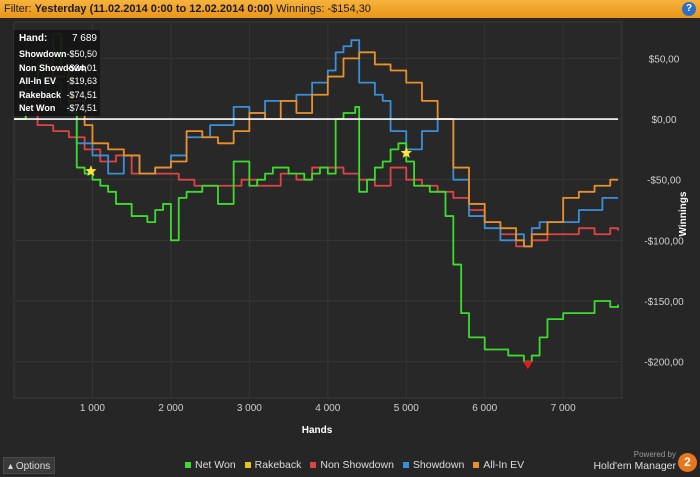 This screenshot has height=477, width=700. Describe the element at coordinates (504, 465) in the screenshot. I see `legend-label: All-In EV` at that location.